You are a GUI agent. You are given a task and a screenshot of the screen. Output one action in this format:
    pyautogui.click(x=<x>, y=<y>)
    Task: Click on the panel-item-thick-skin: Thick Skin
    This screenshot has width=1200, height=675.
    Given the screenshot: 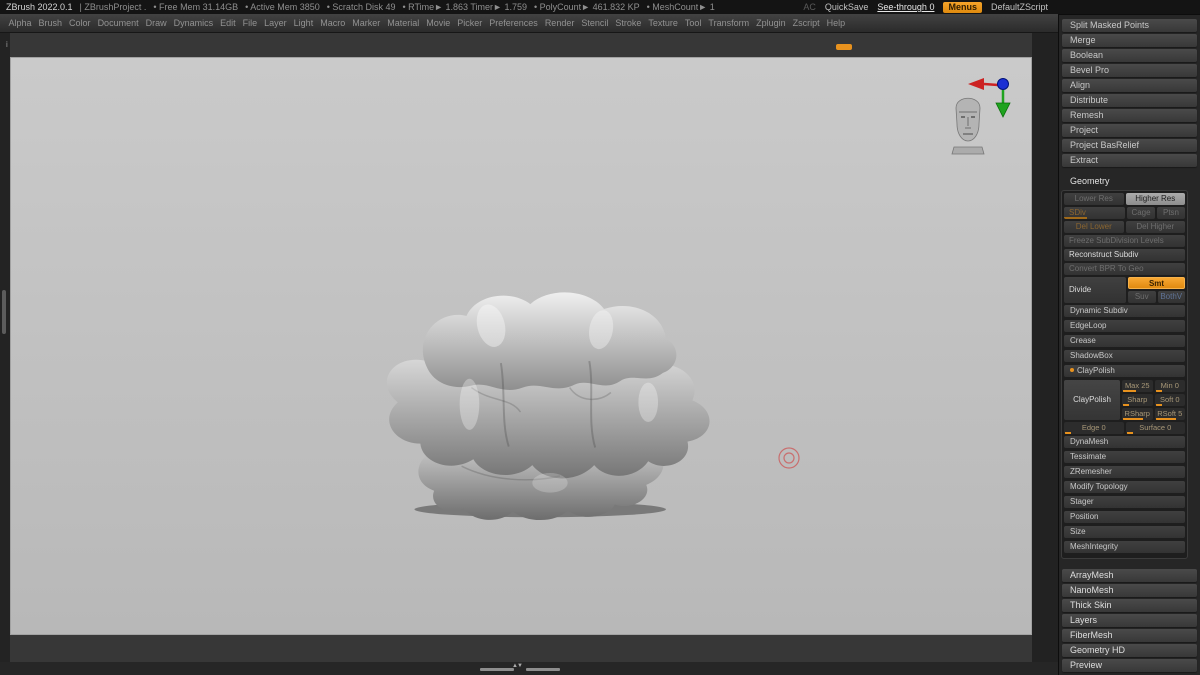 What is the action you would take?
    pyautogui.click(x=1129, y=605)
    